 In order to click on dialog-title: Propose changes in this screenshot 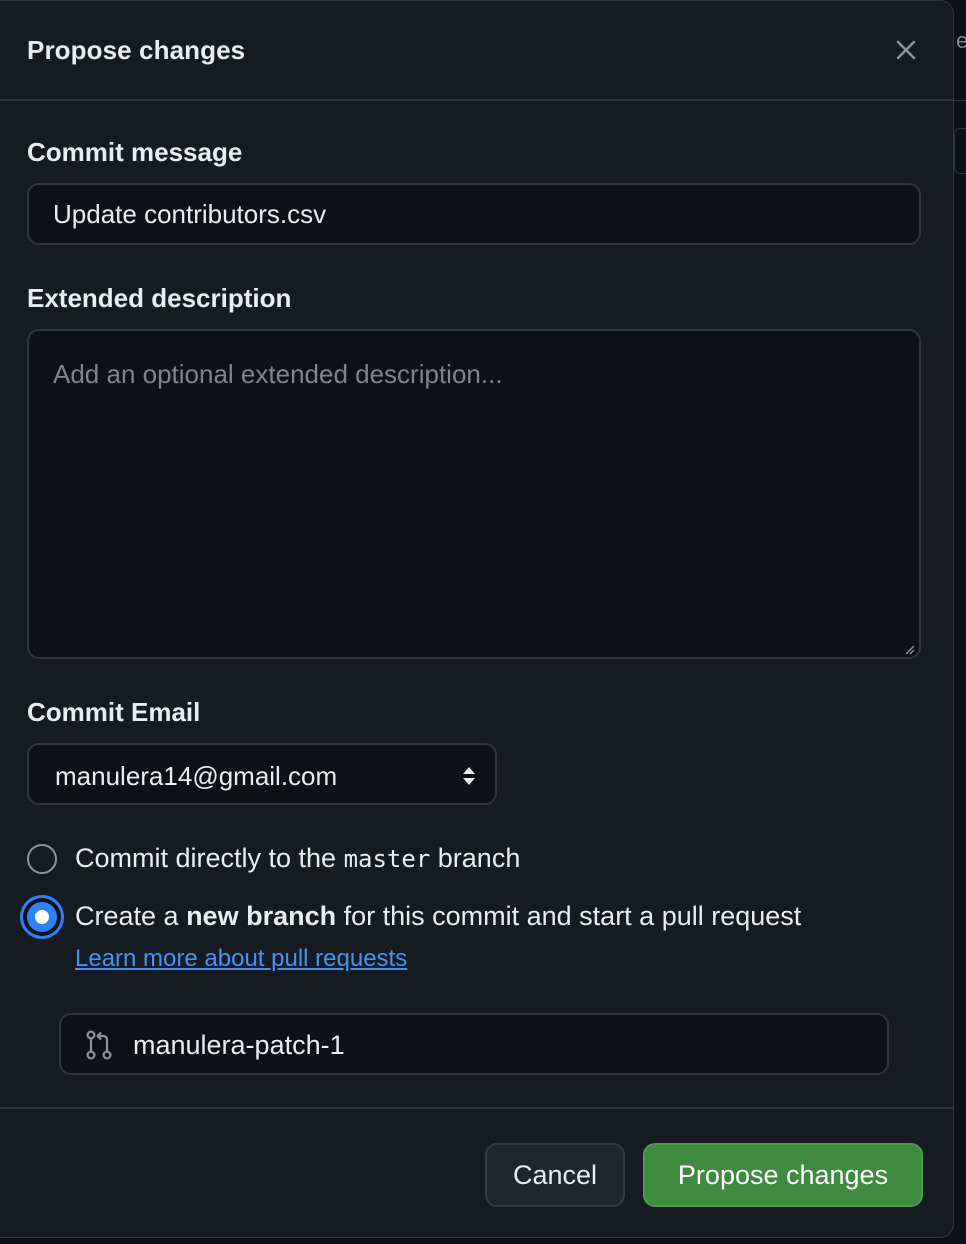, I will do `click(136, 50)`.